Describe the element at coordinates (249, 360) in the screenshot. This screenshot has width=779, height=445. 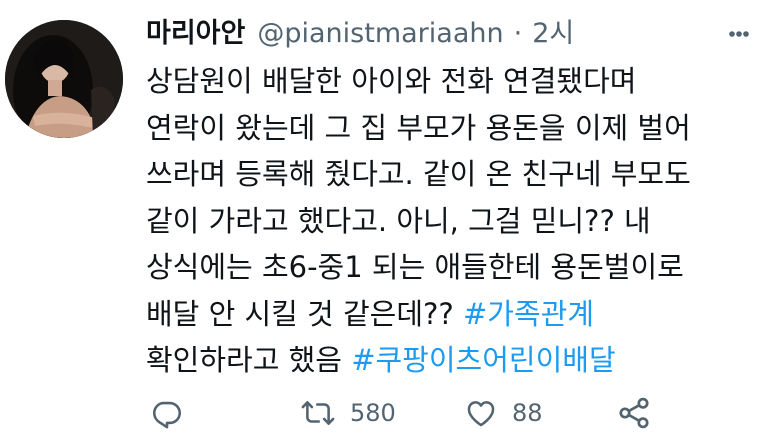
I see `line-text: 확인하라고 했음` at that location.